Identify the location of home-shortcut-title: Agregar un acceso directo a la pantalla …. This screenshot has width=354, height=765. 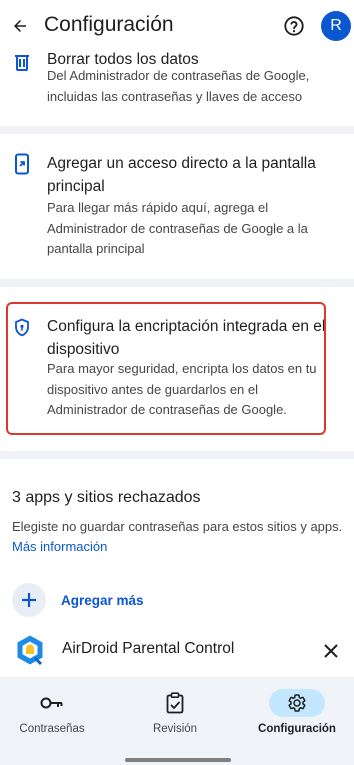
(181, 175).